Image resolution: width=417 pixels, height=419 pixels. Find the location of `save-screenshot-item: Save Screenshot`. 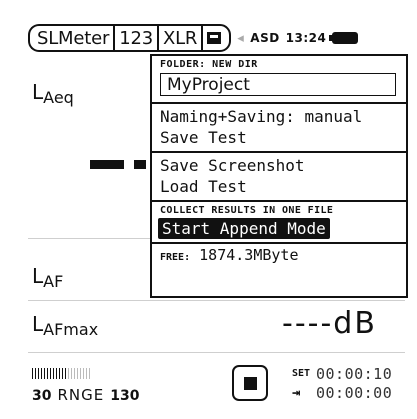

save-screenshot-item: Save Screenshot is located at coordinates (279, 165).